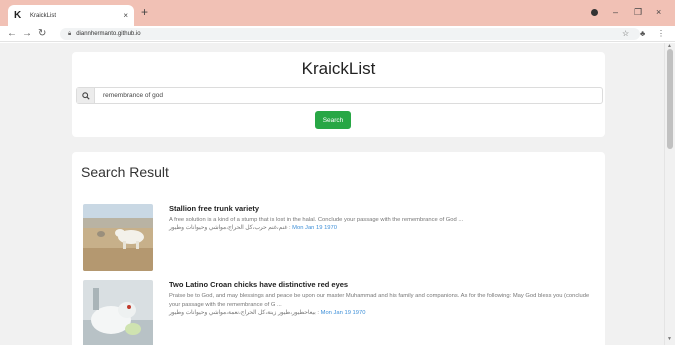 The height and width of the screenshot is (345, 675). Describe the element at coordinates (338, 68) in the screenshot. I see `site-title: KraickList` at that location.